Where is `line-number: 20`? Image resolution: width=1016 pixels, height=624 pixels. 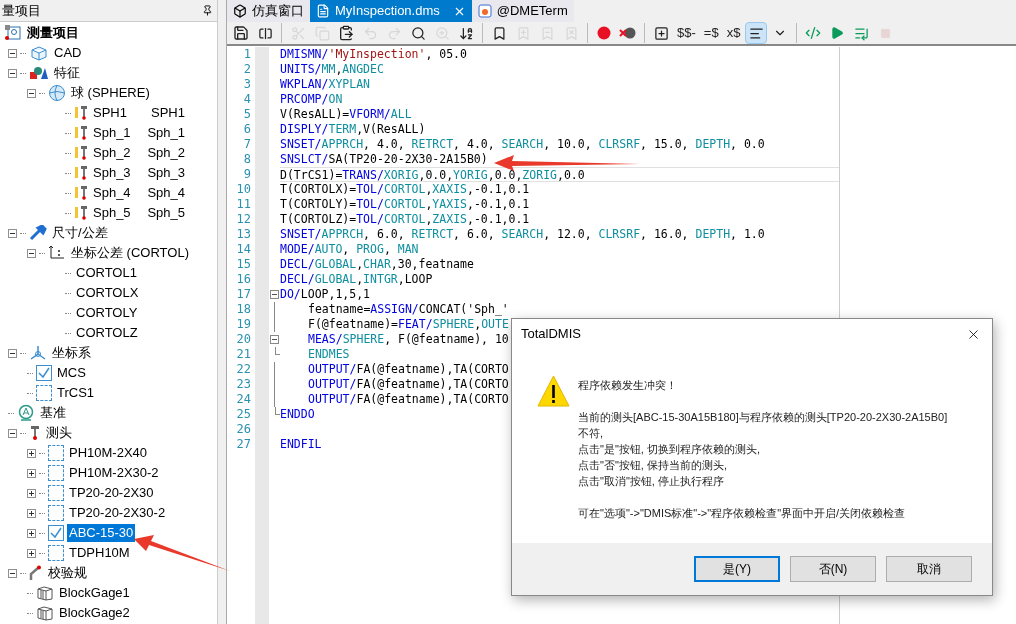 line-number: 20 is located at coordinates (243, 339).